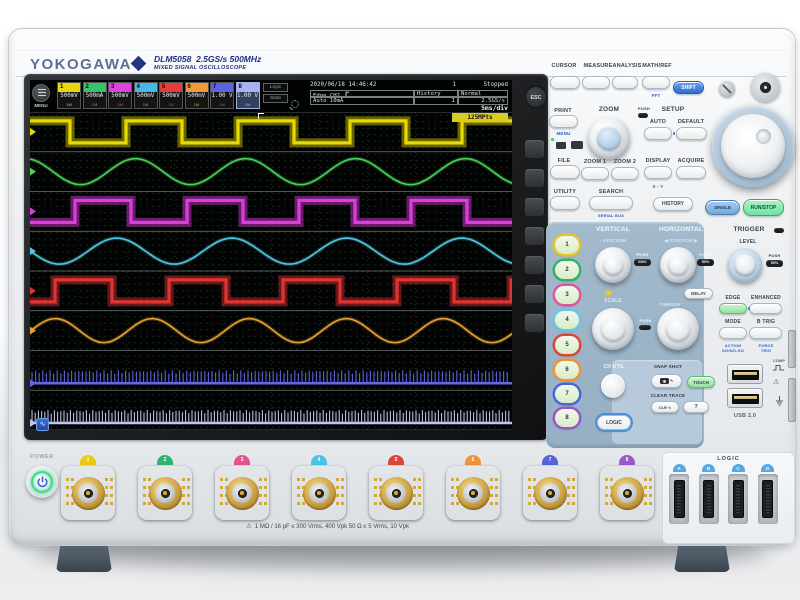 The image size is (800, 600). Describe the element at coordinates (42, 482) in the screenshot. I see `power-button` at that location.